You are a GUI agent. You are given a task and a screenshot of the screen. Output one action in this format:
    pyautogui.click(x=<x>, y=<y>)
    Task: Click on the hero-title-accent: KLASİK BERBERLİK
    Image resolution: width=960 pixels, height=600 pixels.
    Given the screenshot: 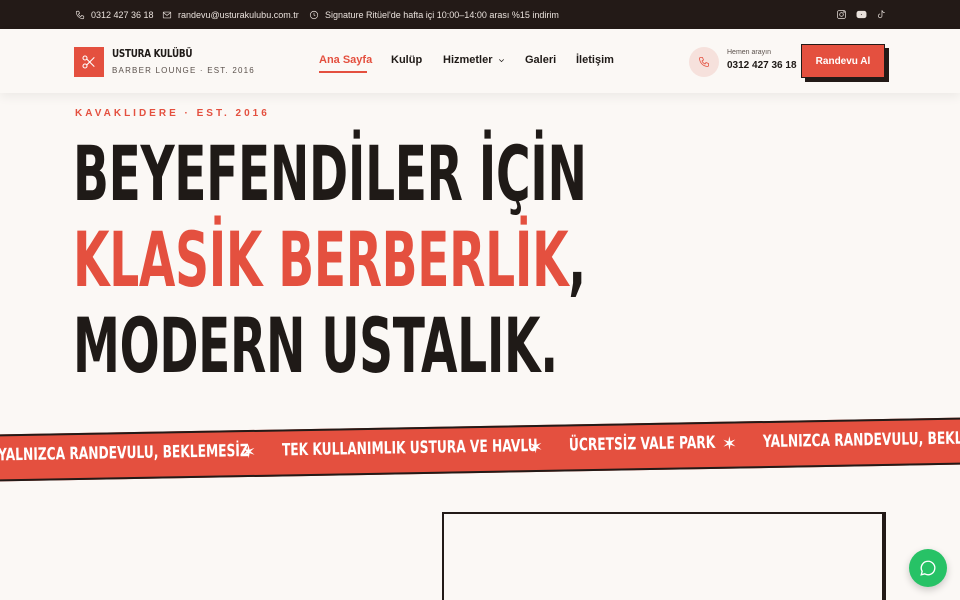 What is the action you would take?
    pyautogui.click(x=321, y=259)
    